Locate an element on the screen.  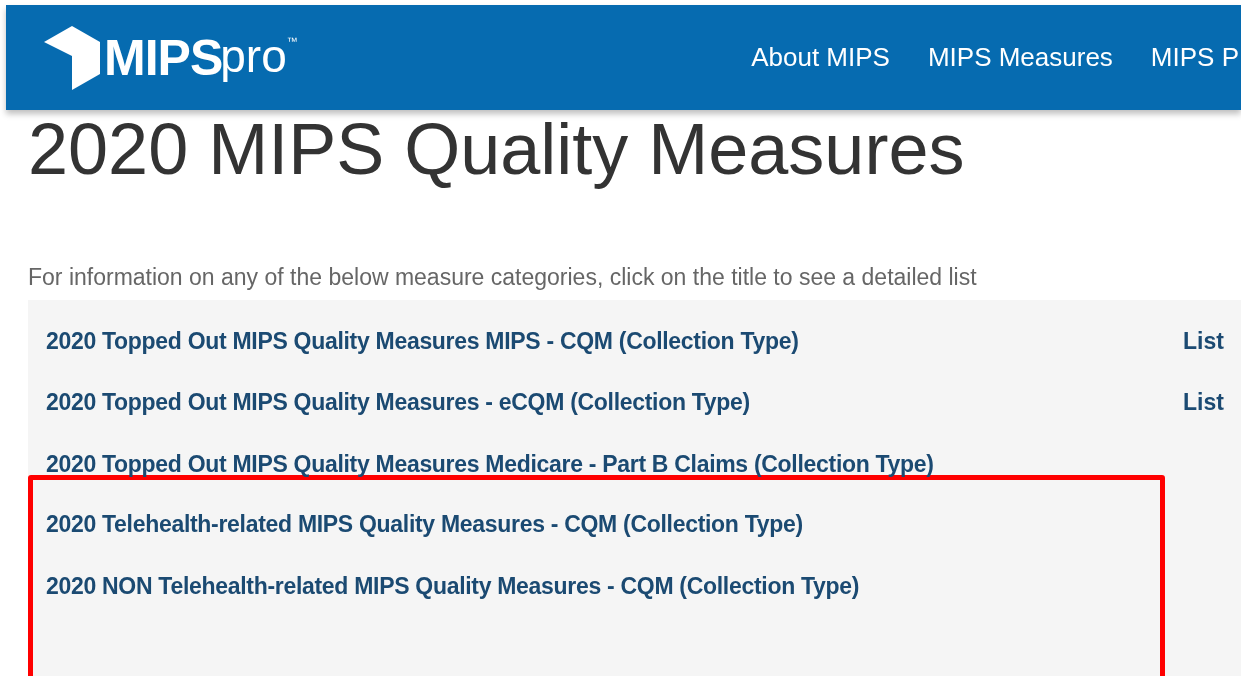
trademark-mark: ™ is located at coordinates (292, 41).